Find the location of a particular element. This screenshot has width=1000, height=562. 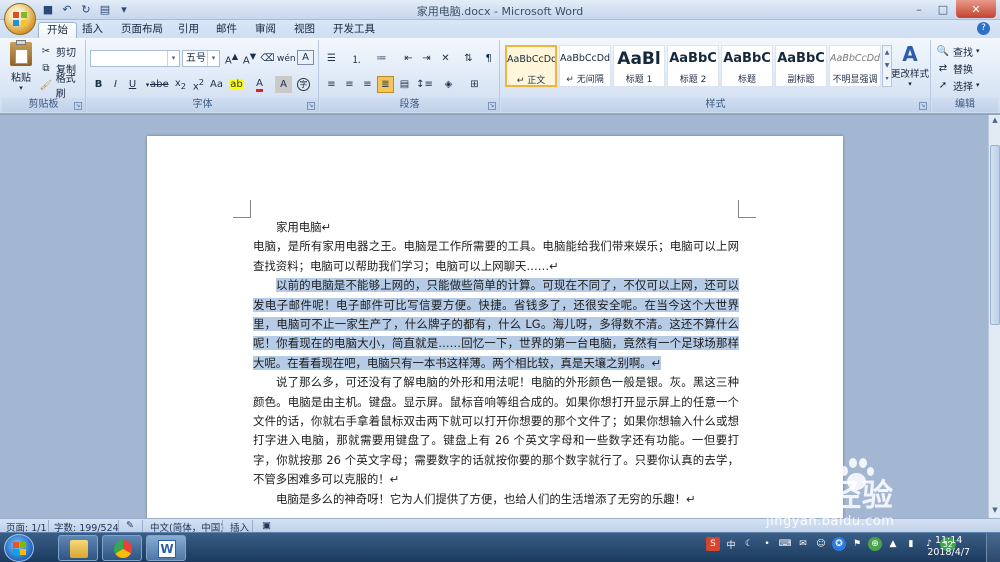

line-spacing-button: ↕≡ is located at coordinates (424, 84).